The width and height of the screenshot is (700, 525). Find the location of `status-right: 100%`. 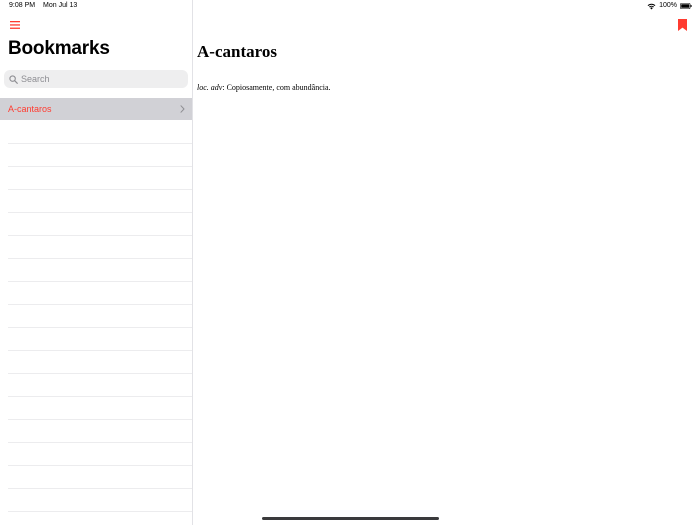

status-right: 100% is located at coordinates (669, 6).